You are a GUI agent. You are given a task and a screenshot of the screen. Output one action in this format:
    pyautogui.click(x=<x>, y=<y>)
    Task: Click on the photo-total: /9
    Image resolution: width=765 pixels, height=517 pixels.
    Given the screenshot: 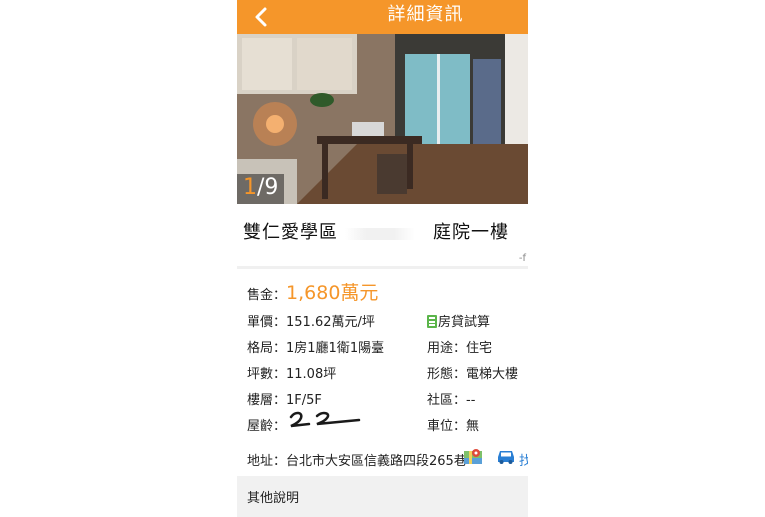 What is the action you would take?
    pyautogui.click(x=268, y=187)
    